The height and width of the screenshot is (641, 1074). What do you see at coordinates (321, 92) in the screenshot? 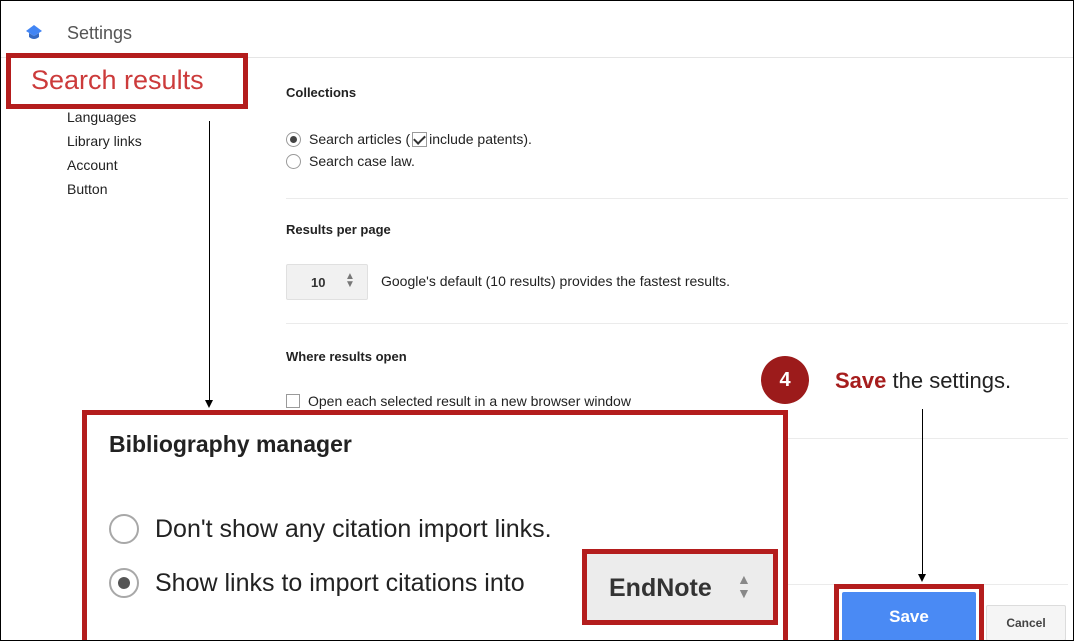
I see `section-title-collections: Collections` at bounding box center [321, 92].